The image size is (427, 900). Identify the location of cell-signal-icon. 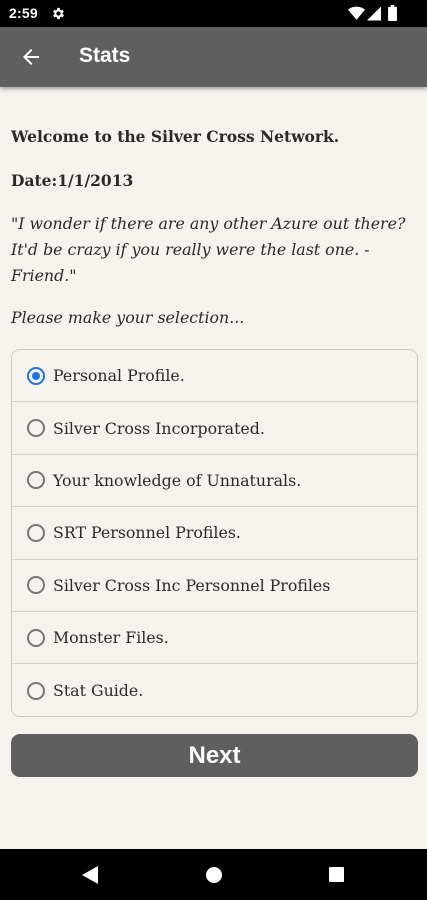
(374, 13).